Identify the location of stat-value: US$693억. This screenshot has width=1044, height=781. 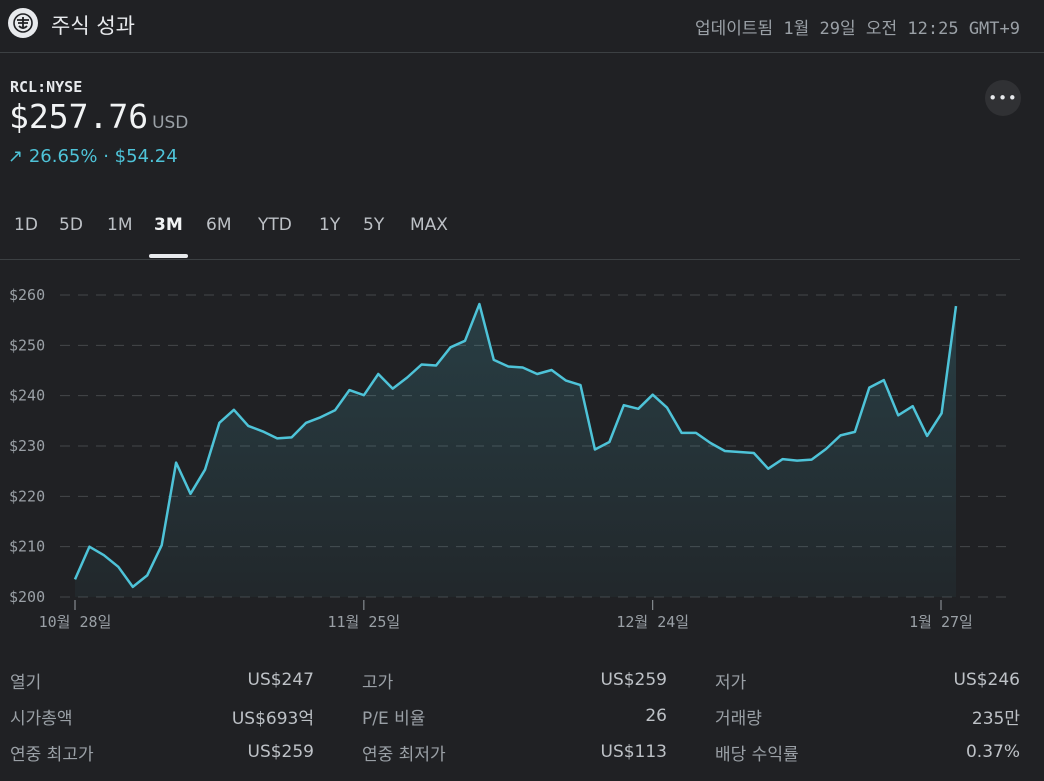
(272, 718).